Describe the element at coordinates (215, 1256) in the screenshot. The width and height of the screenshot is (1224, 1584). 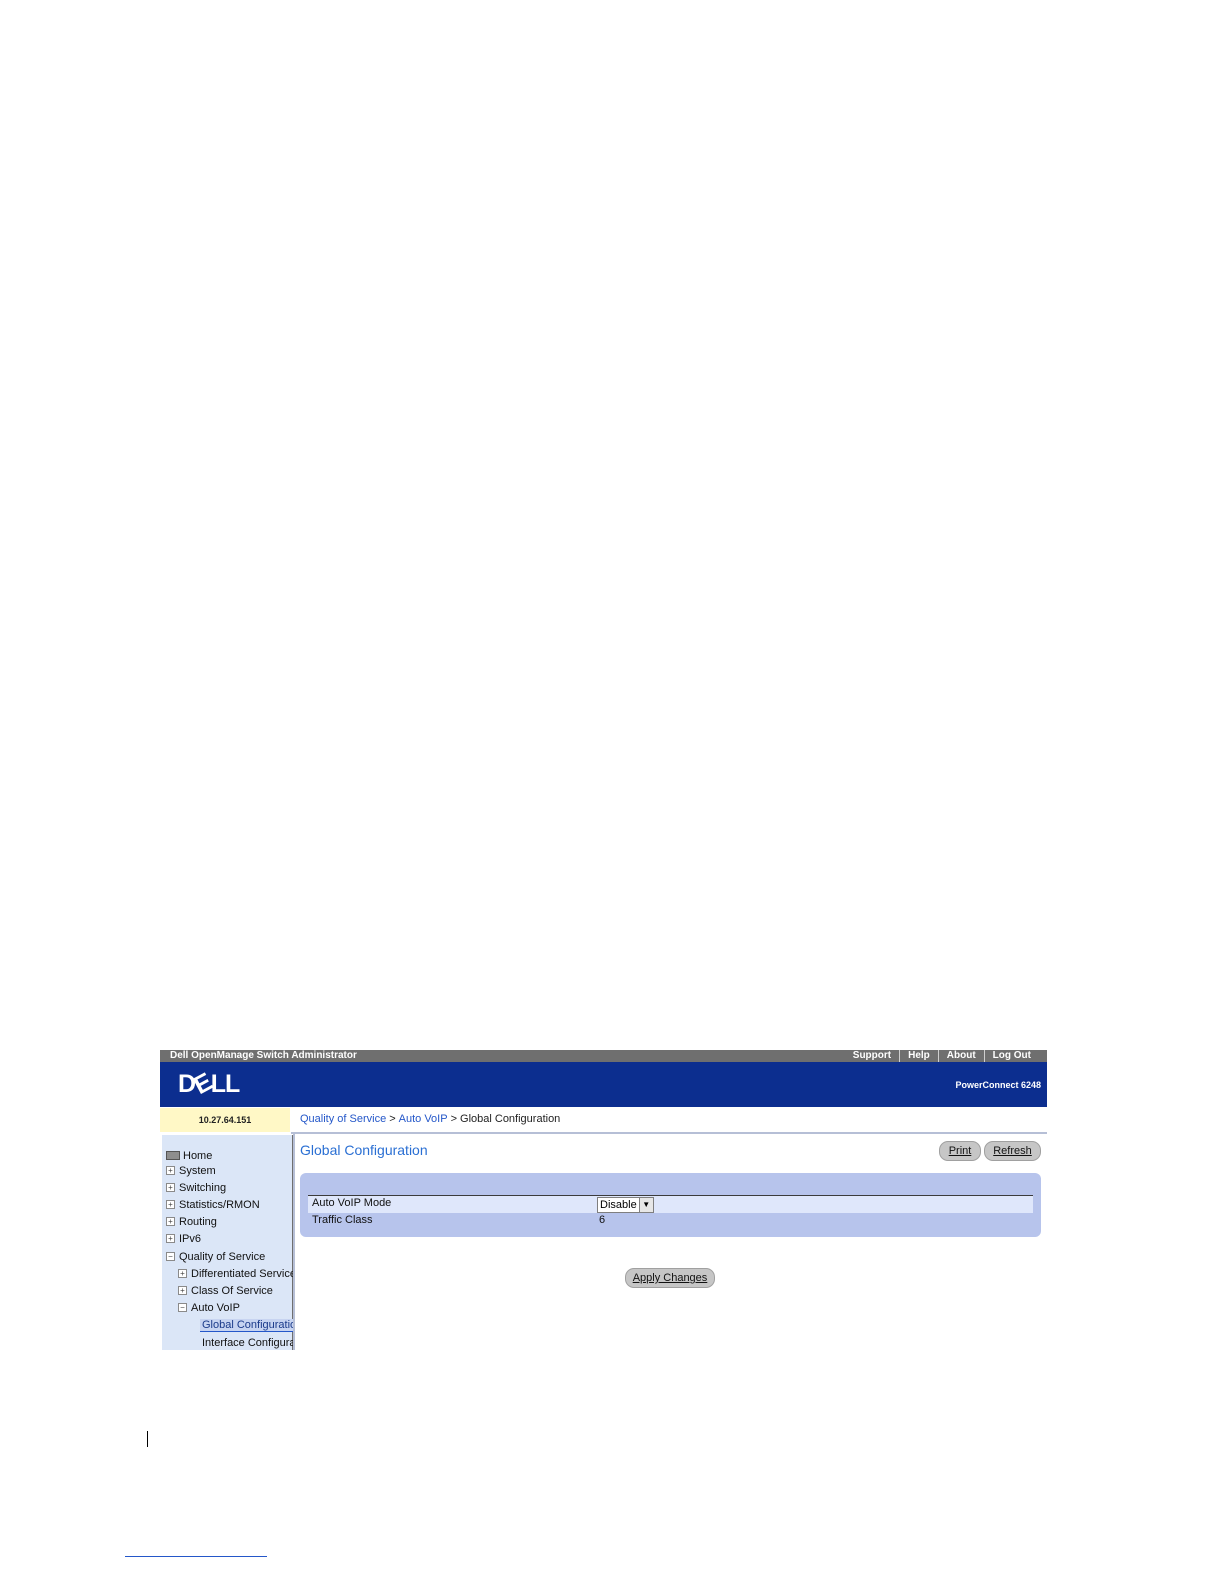
I see `sidebar-item-qos: − Quality of Service` at that location.